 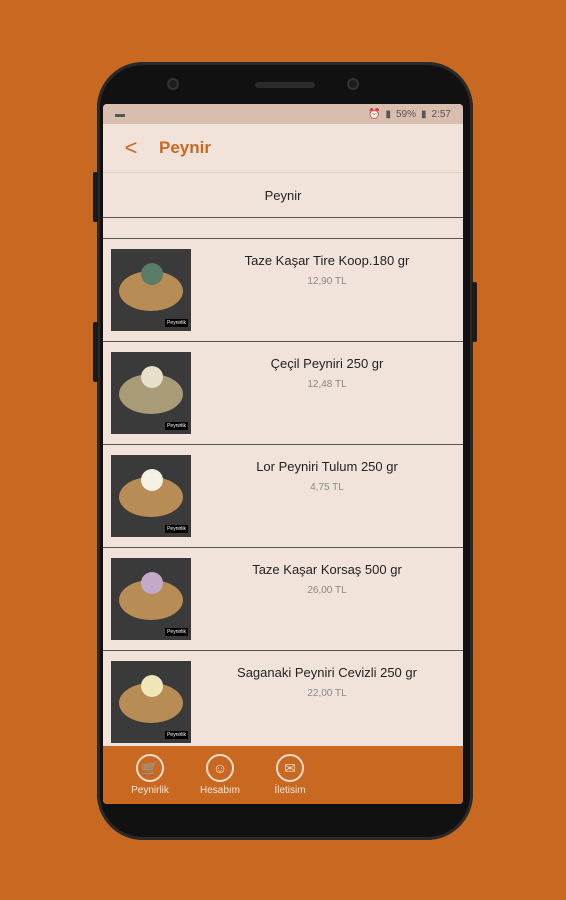 I want to click on product-name: Taze Kaşar Tire Koop.180 gr, so click(x=327, y=260).